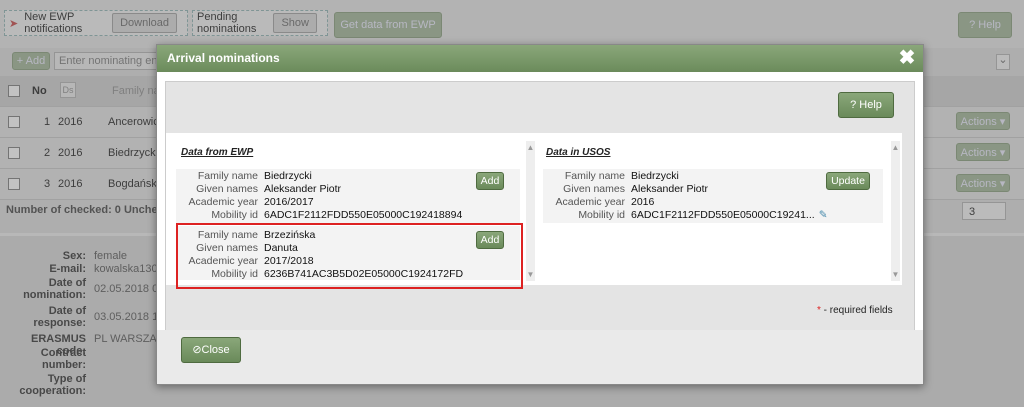  What do you see at coordinates (363, 215) in the screenshot?
I see `mobility-id-value: 6ADC1F2112FDD550E05000C192418894` at bounding box center [363, 215].